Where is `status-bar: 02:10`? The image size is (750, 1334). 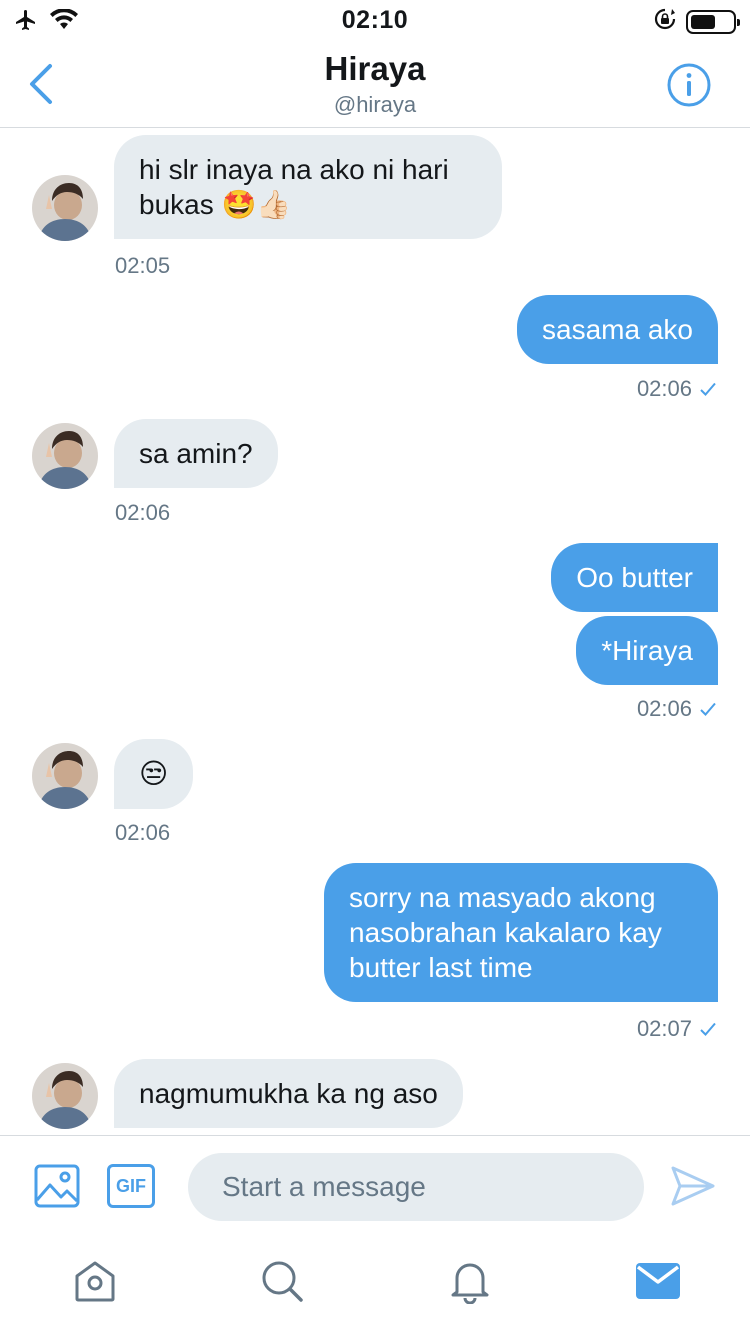
status-bar: 02:10 is located at coordinates (375, 20).